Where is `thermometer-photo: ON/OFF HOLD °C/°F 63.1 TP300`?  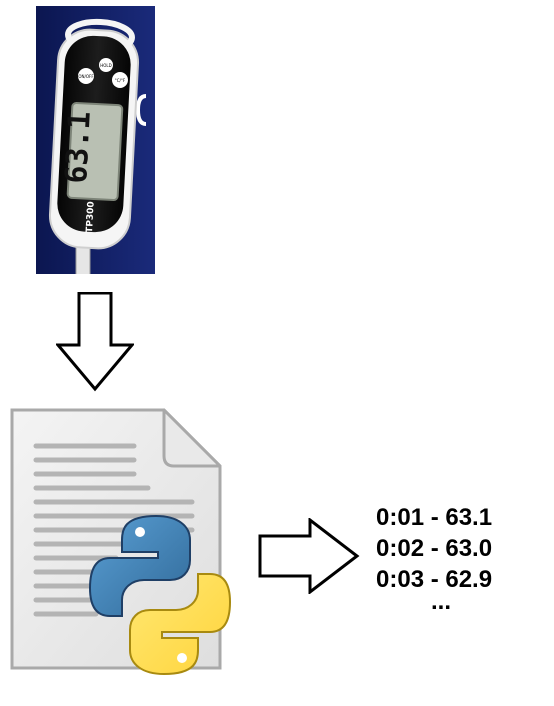
thermometer-photo: ON/OFF HOLD °C/°F 63.1 TP300 is located at coordinates (95, 140).